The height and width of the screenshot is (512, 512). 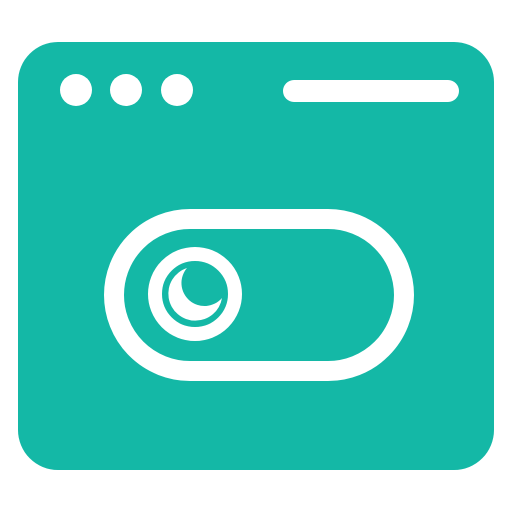 I want to click on address-bar-line, so click(x=371, y=91).